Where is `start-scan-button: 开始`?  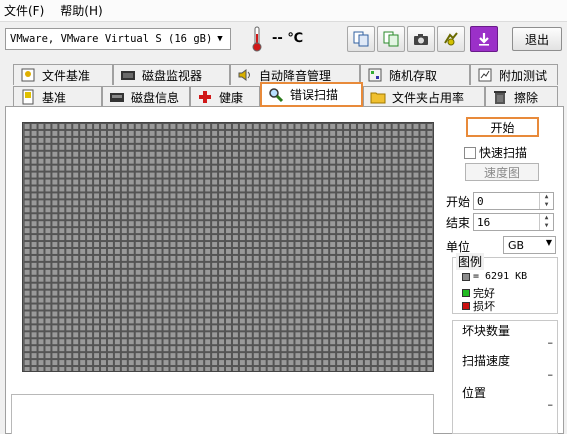
start-scan-button: 开始 is located at coordinates (502, 127).